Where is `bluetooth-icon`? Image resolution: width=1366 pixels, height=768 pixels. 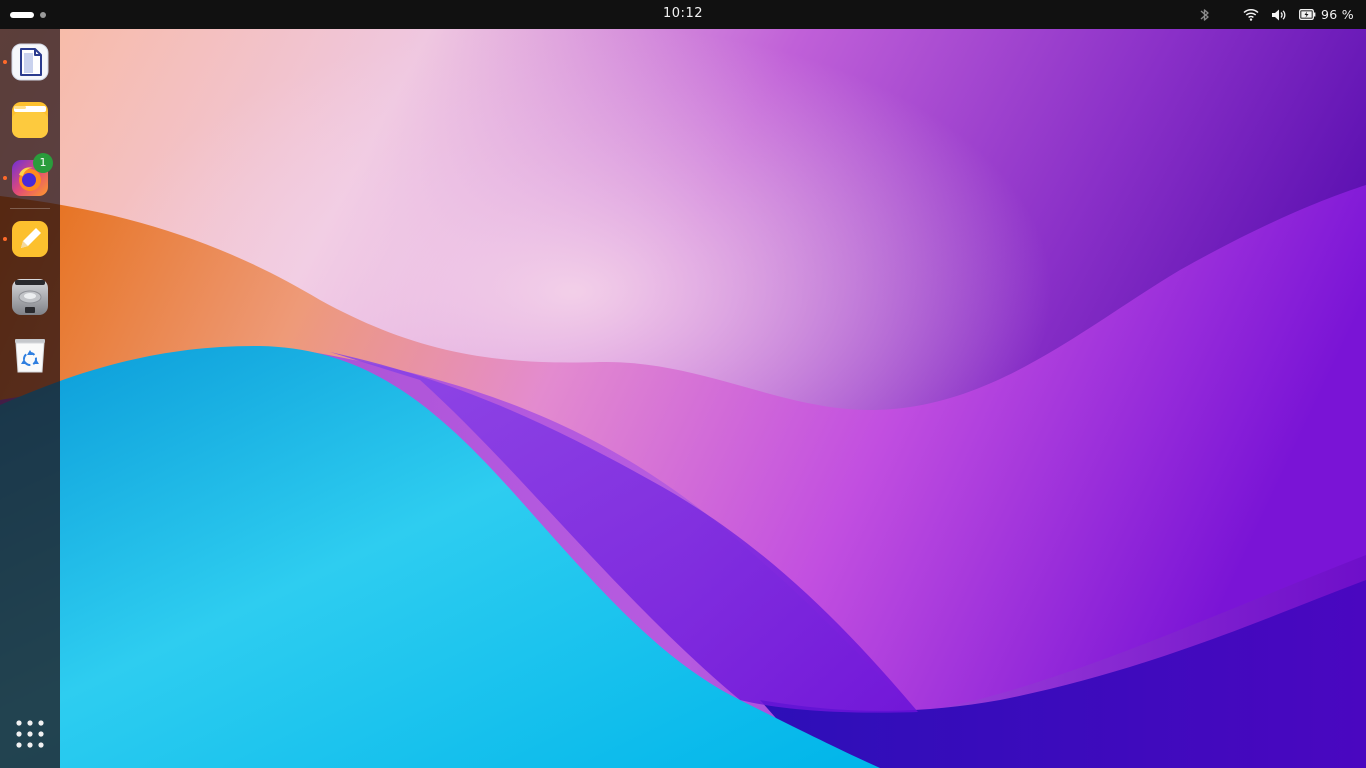 bluetooth-icon is located at coordinates (1205, 15).